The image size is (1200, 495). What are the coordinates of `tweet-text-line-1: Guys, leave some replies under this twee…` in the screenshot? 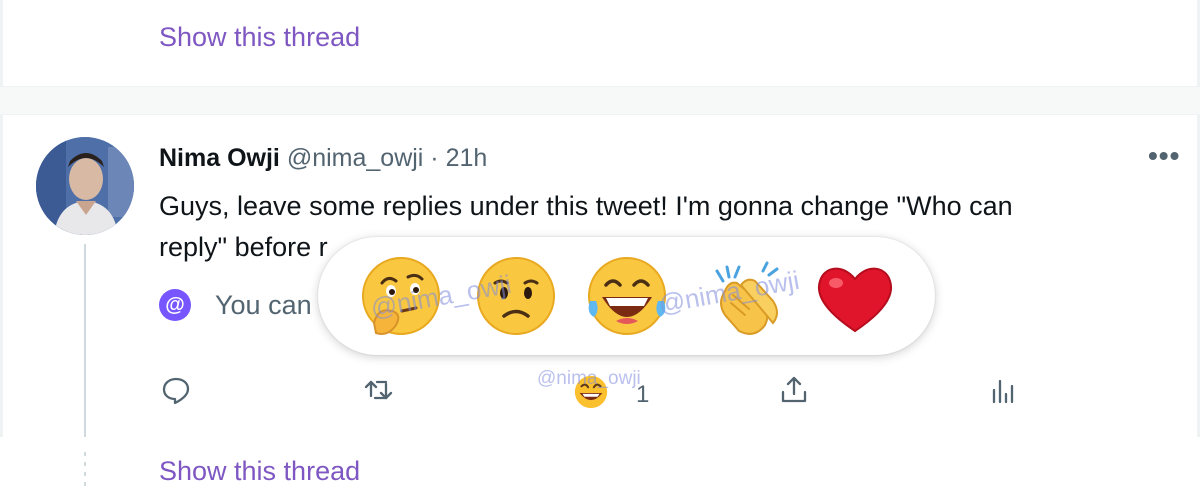 It's located at (586, 206).